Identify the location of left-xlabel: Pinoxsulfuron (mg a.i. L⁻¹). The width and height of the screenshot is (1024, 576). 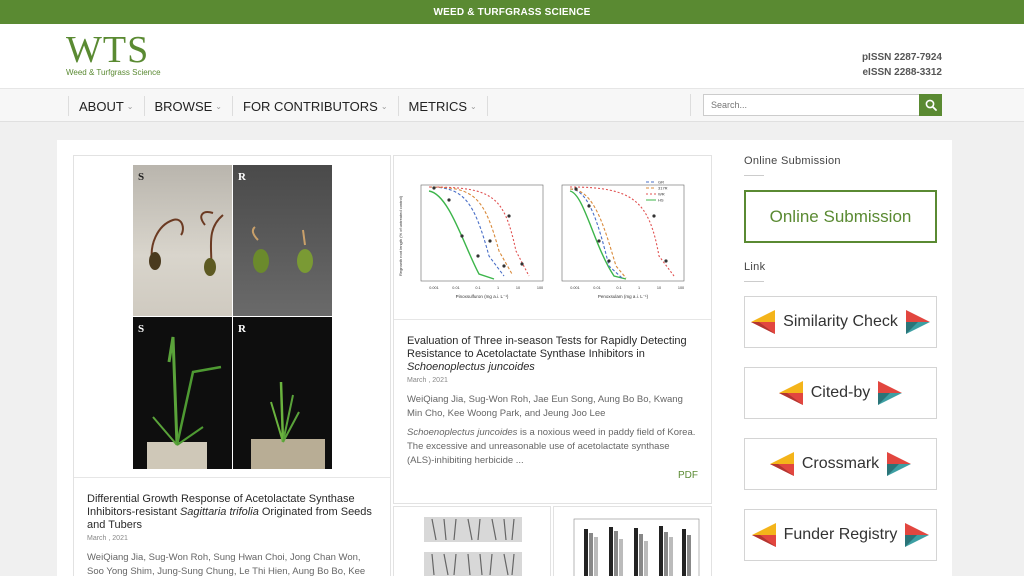
(482, 296).